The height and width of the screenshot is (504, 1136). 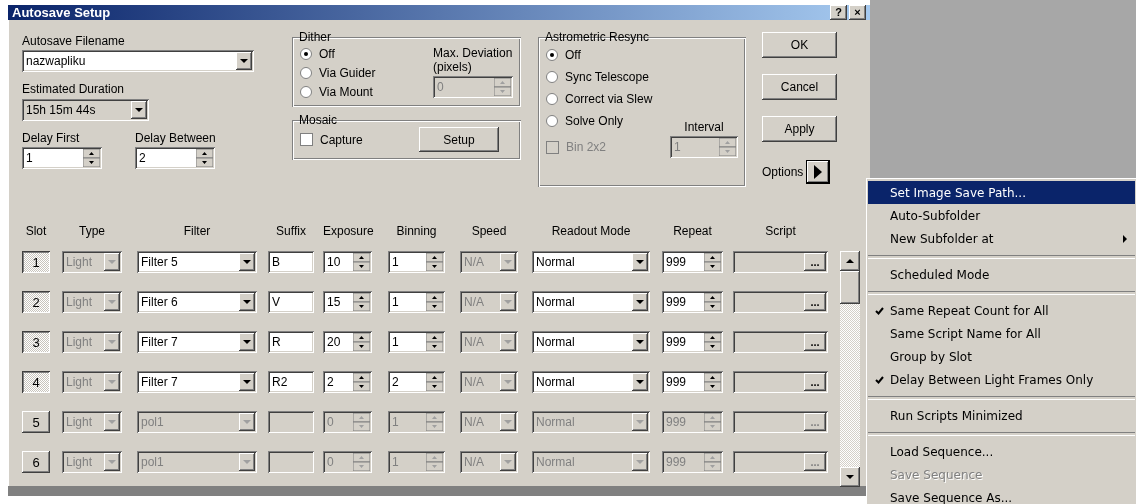 What do you see at coordinates (36, 422) in the screenshot?
I see `slot-toggle-button: 5` at bounding box center [36, 422].